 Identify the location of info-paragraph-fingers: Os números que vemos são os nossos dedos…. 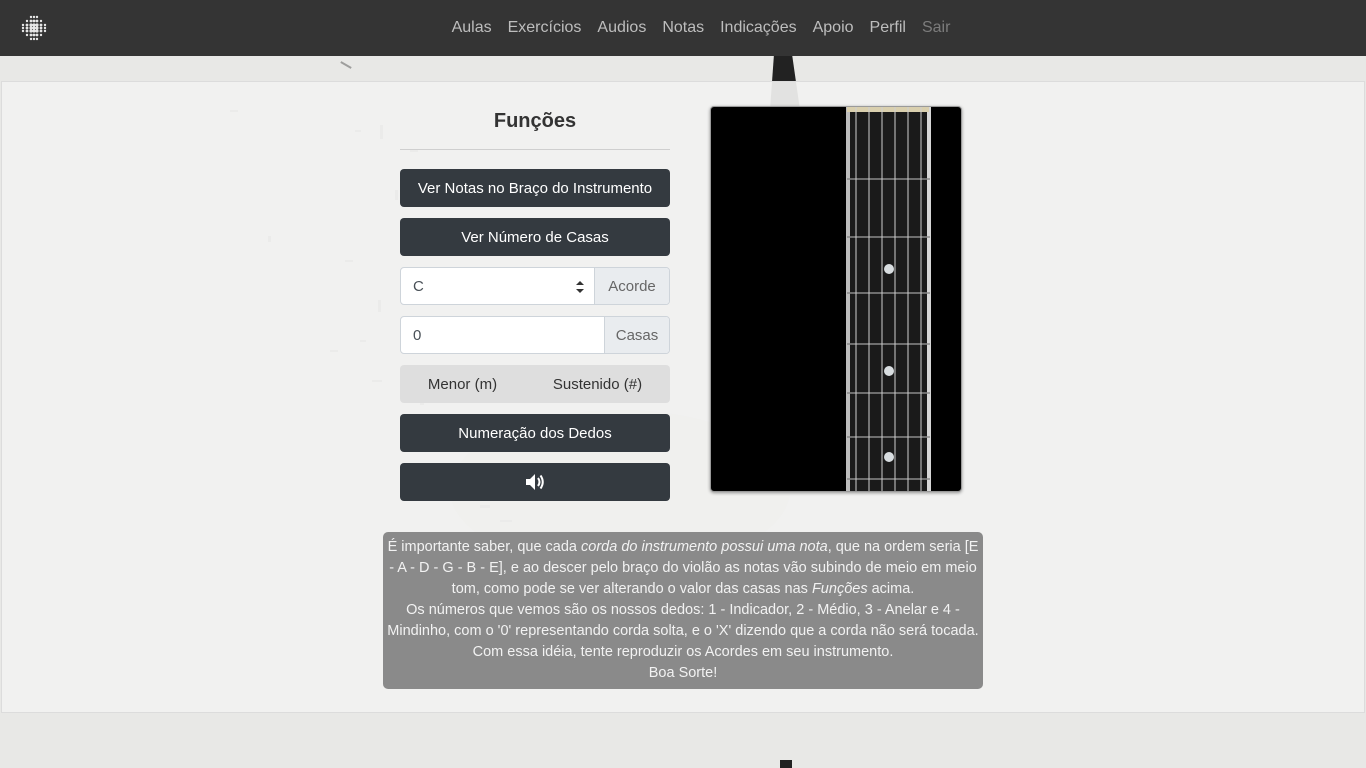
(683, 631).